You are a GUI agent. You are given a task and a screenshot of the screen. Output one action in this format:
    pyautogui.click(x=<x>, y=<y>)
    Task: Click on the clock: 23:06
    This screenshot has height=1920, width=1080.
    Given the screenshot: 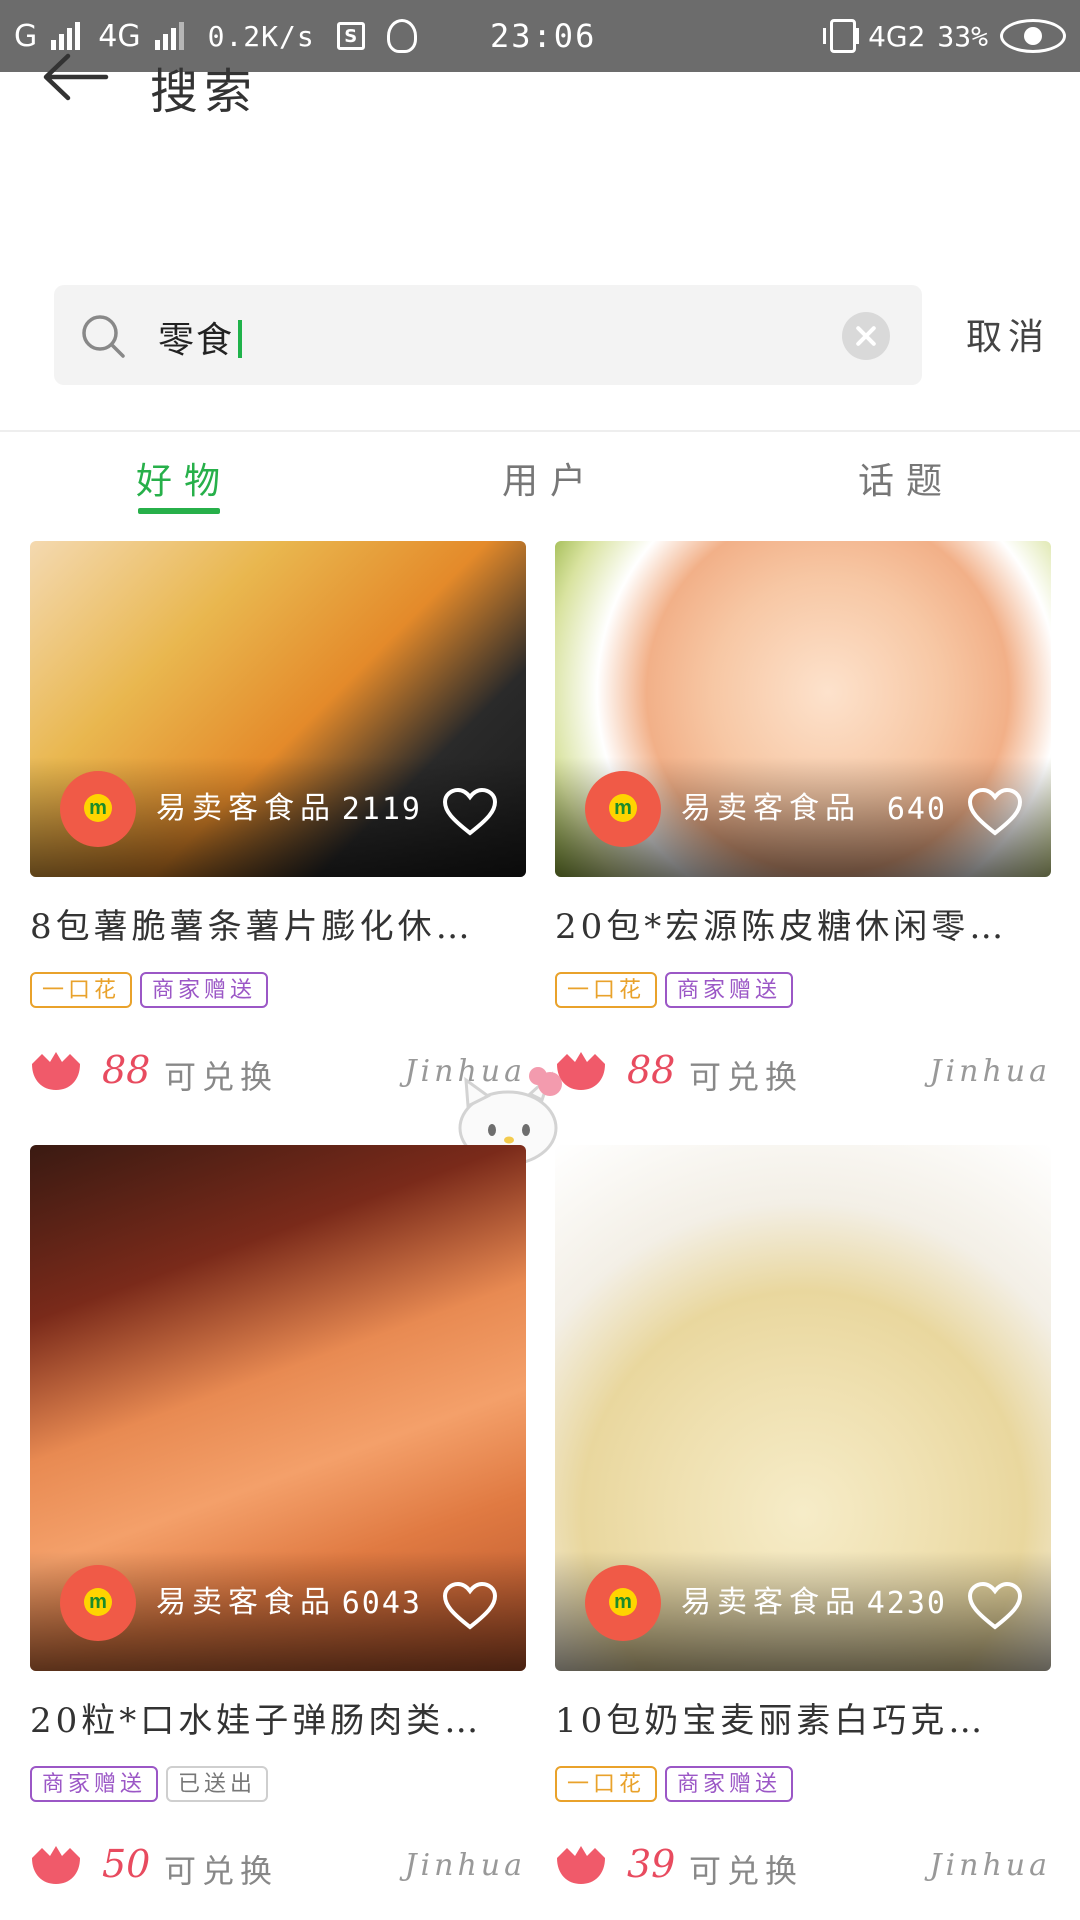 What is the action you would take?
    pyautogui.click(x=543, y=36)
    